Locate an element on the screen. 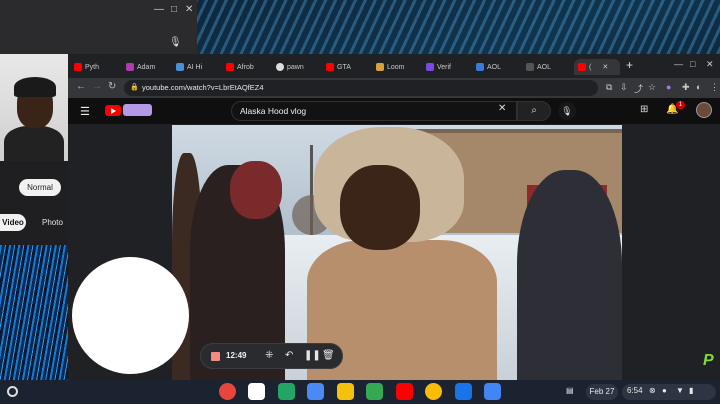 Image resolution: width=720 pixels, height=404 pixels. youtube-header: ☰ Alaska Hood vlog ✕ ⌕ 🎙 ⊞ 🔔 1 is located at coordinates (394, 111).